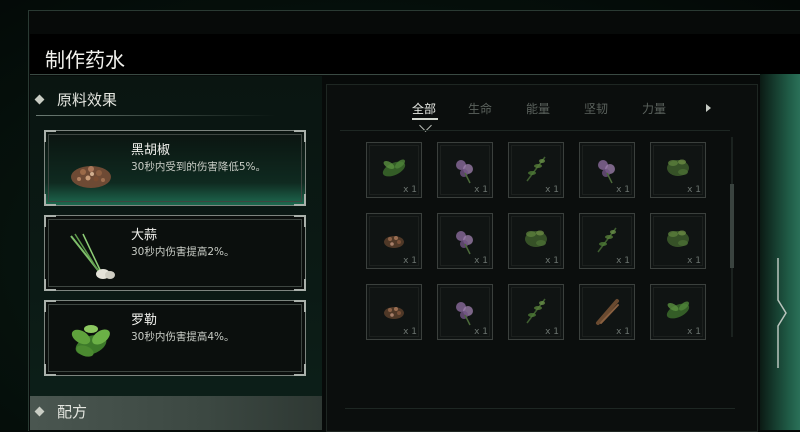  What do you see at coordinates (708, 108) in the screenshot?
I see `tabs-next-arrow-icon` at bounding box center [708, 108].